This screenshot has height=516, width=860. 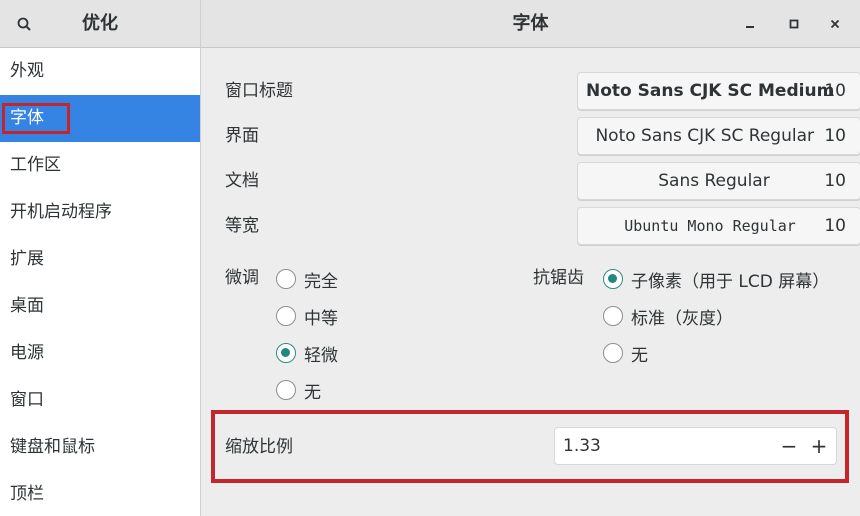 I want to click on sidebar-item-workspaces: 工作区, so click(x=100, y=165).